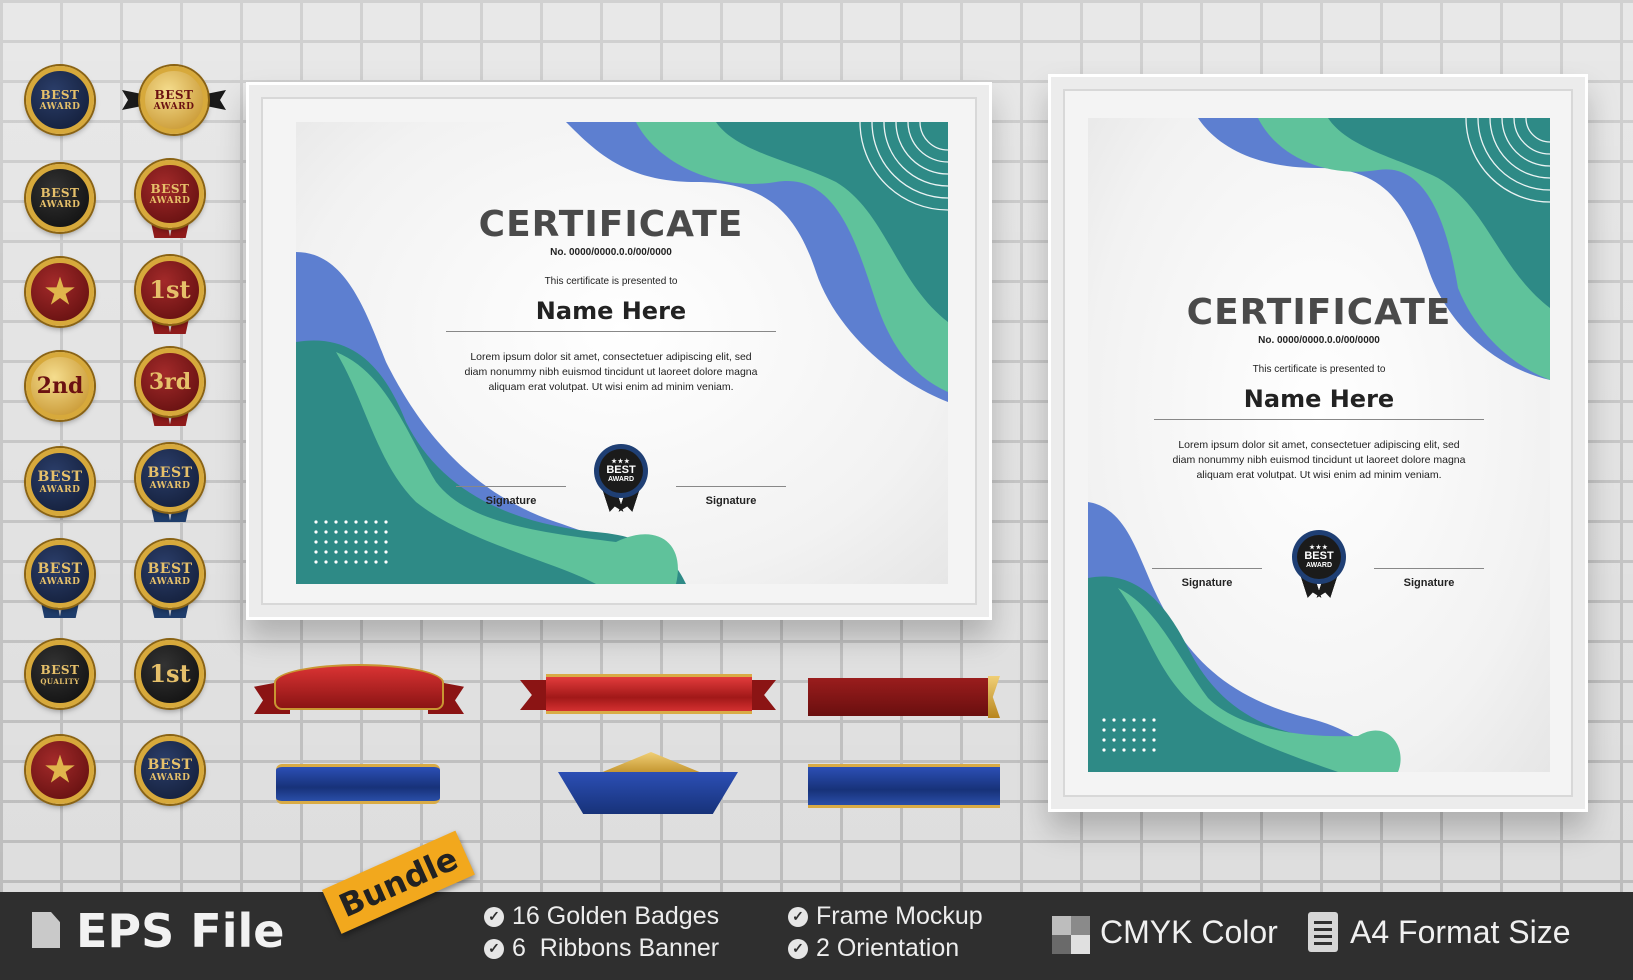  I want to click on feature-orientation: ✓ 2 Orientation, so click(873, 948).